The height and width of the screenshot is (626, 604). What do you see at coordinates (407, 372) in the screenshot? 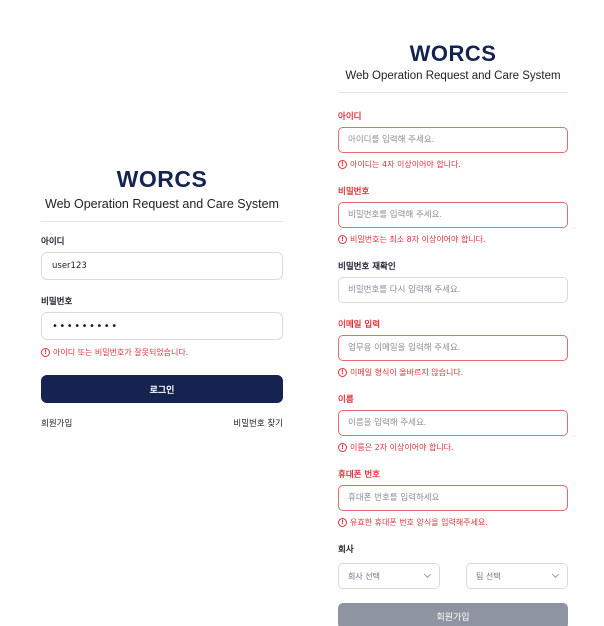
I see `signup-email-error-text: 이메일 형식이 올바르지 않습니다.` at bounding box center [407, 372].